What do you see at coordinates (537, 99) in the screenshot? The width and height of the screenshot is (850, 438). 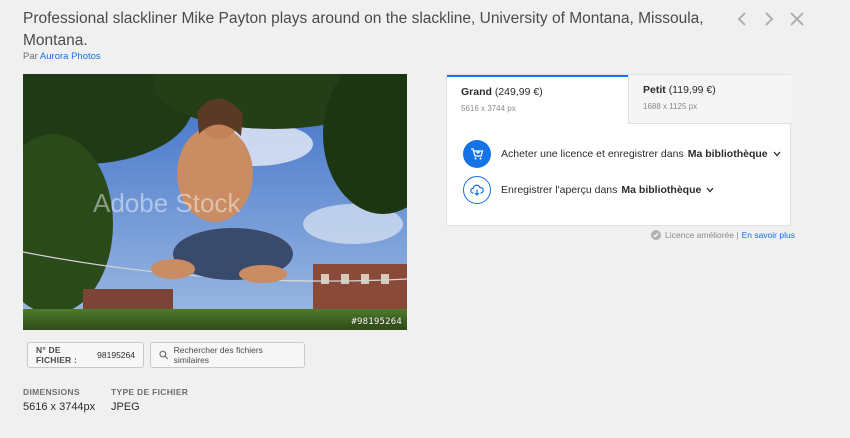 I see `tab-grand: Grand (249,99 €) 5616 x 3744 px` at bounding box center [537, 99].